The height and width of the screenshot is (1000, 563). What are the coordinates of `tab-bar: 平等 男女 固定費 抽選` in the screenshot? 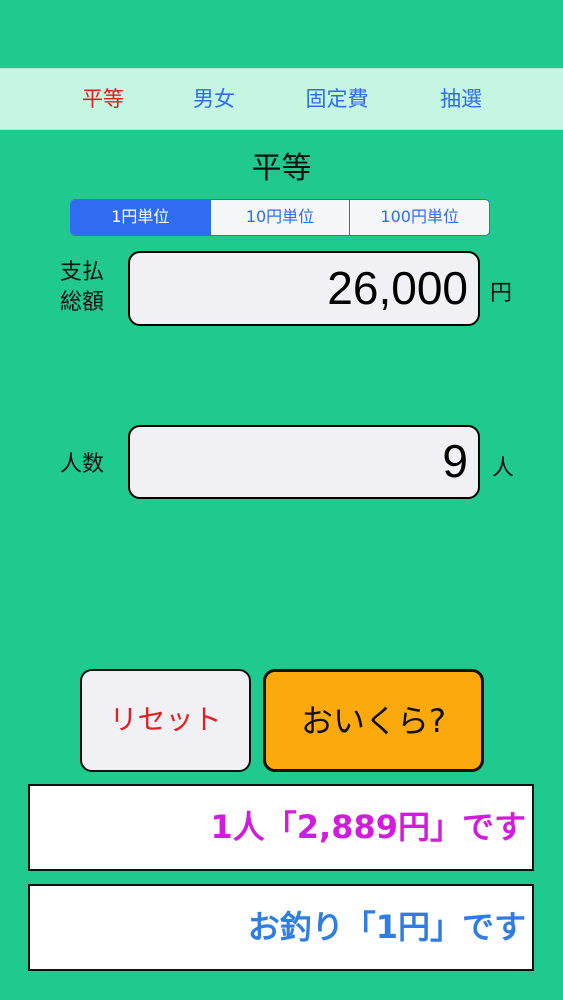 It's located at (281, 99).